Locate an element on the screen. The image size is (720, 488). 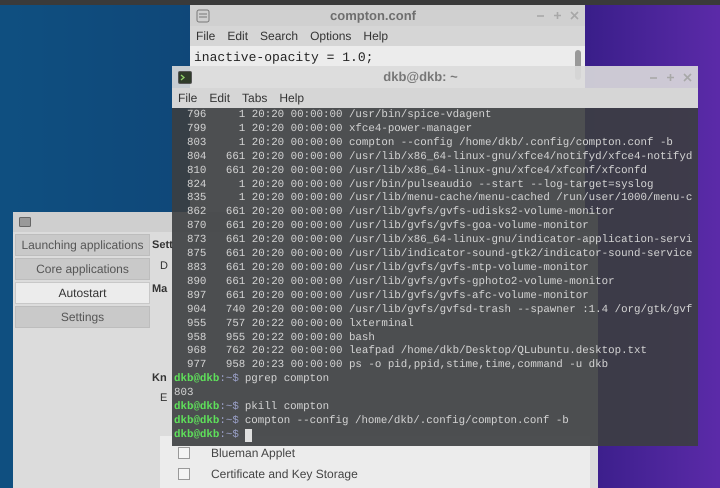
window-title: dkb@dkb: ~ is located at coordinates (420, 77).